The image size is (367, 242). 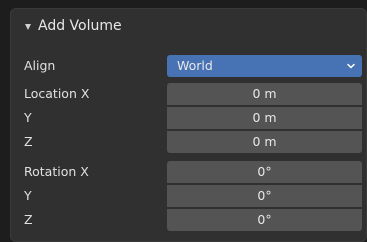 I want to click on rotation-z-field: 0°, so click(x=264, y=220).